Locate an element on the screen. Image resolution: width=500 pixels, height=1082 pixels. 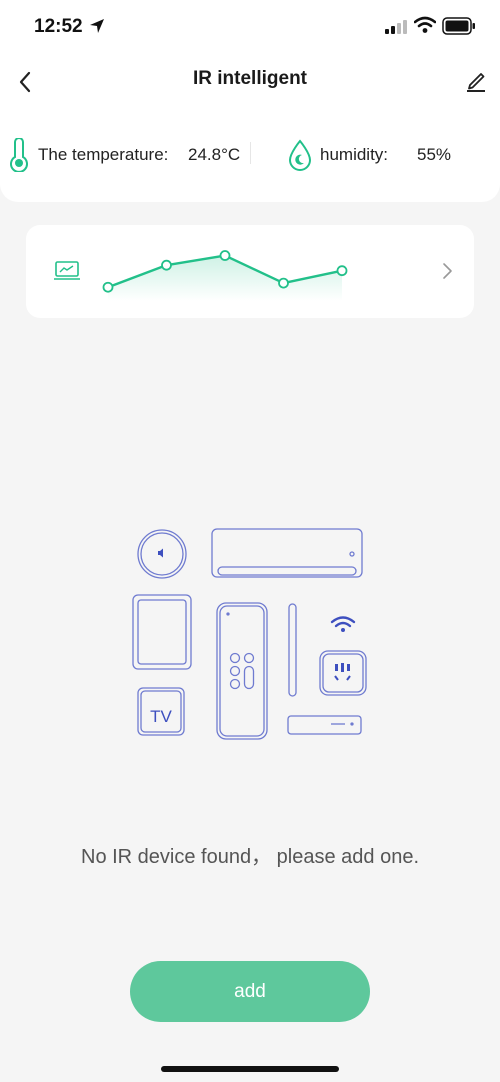
history-chart-card is located at coordinates (250, 271).